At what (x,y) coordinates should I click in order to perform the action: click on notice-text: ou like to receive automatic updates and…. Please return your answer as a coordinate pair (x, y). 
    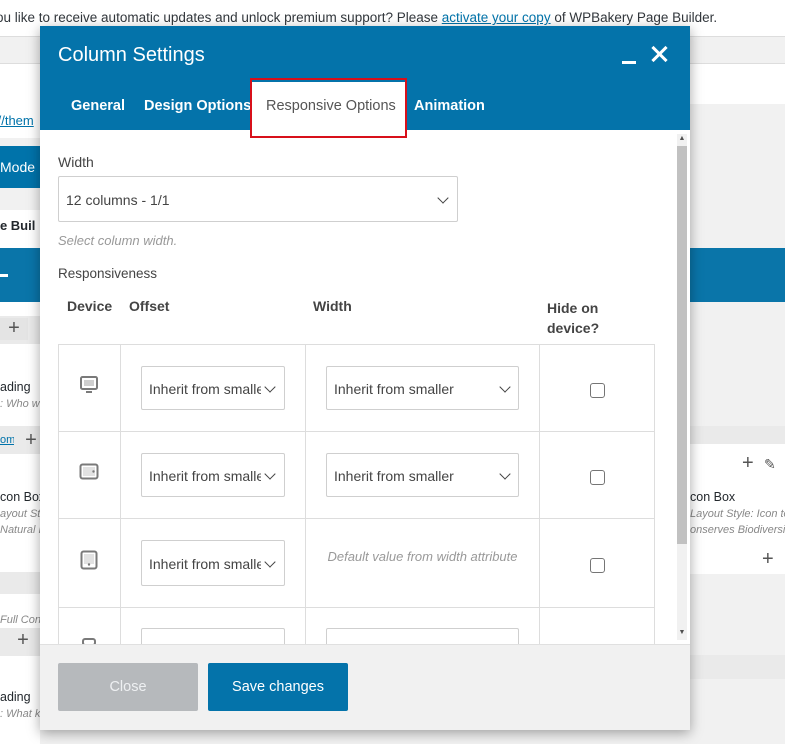
    Looking at the image, I should click on (221, 17).